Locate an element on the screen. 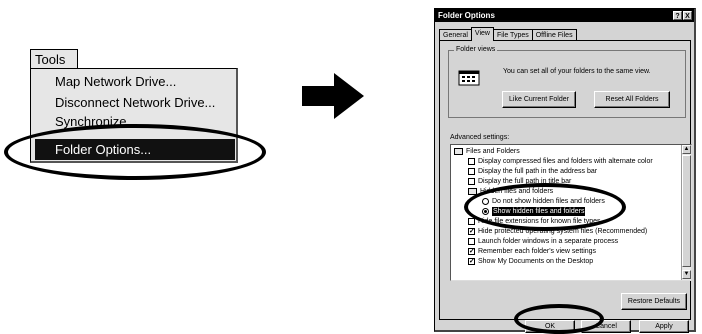  setting-label: Hidden files and folders is located at coordinates (517, 191).